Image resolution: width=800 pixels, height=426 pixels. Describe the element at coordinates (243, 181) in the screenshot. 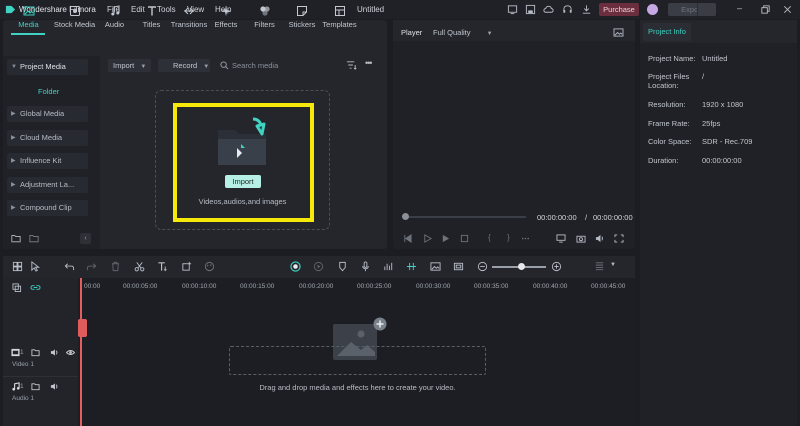

I see `import-button: Import` at that location.